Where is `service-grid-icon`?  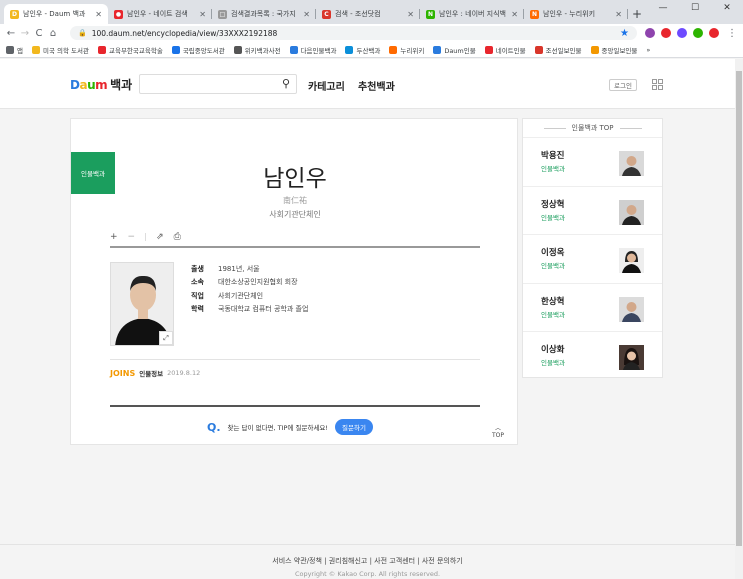
service-grid-icon is located at coordinates (657, 84).